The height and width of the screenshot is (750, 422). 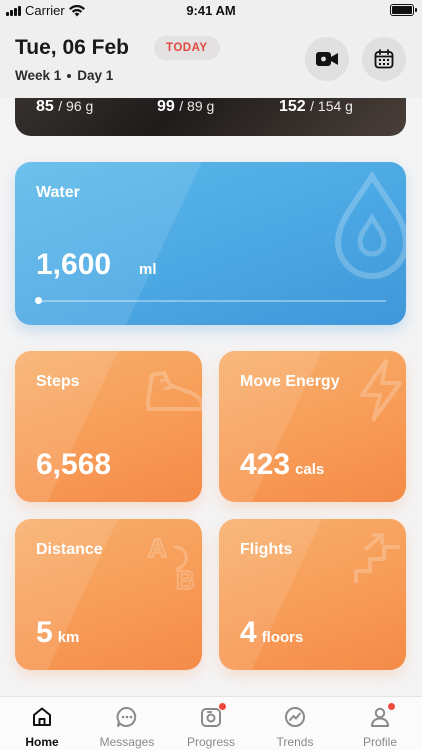 I want to click on chat-icon, so click(x=127, y=717).